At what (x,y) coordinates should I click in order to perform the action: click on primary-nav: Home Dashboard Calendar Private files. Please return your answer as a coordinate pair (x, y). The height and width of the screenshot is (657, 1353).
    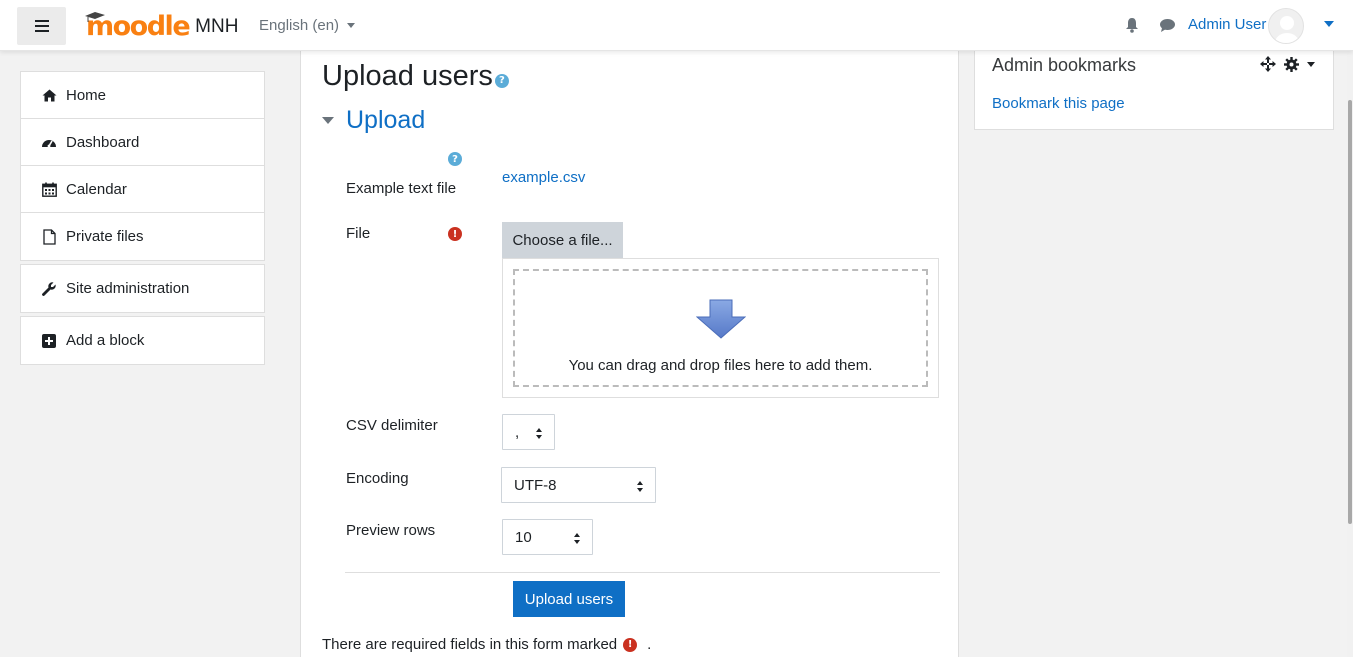
    Looking at the image, I should click on (142, 166).